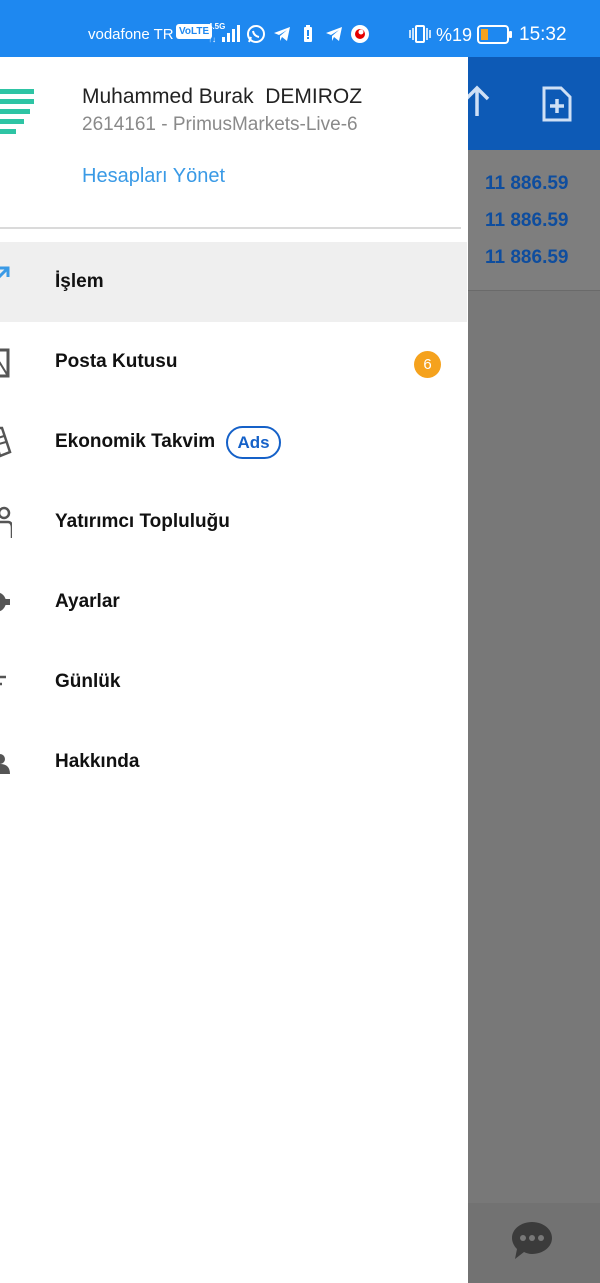  I want to click on menu-item-journal: Günlük, so click(233, 682).